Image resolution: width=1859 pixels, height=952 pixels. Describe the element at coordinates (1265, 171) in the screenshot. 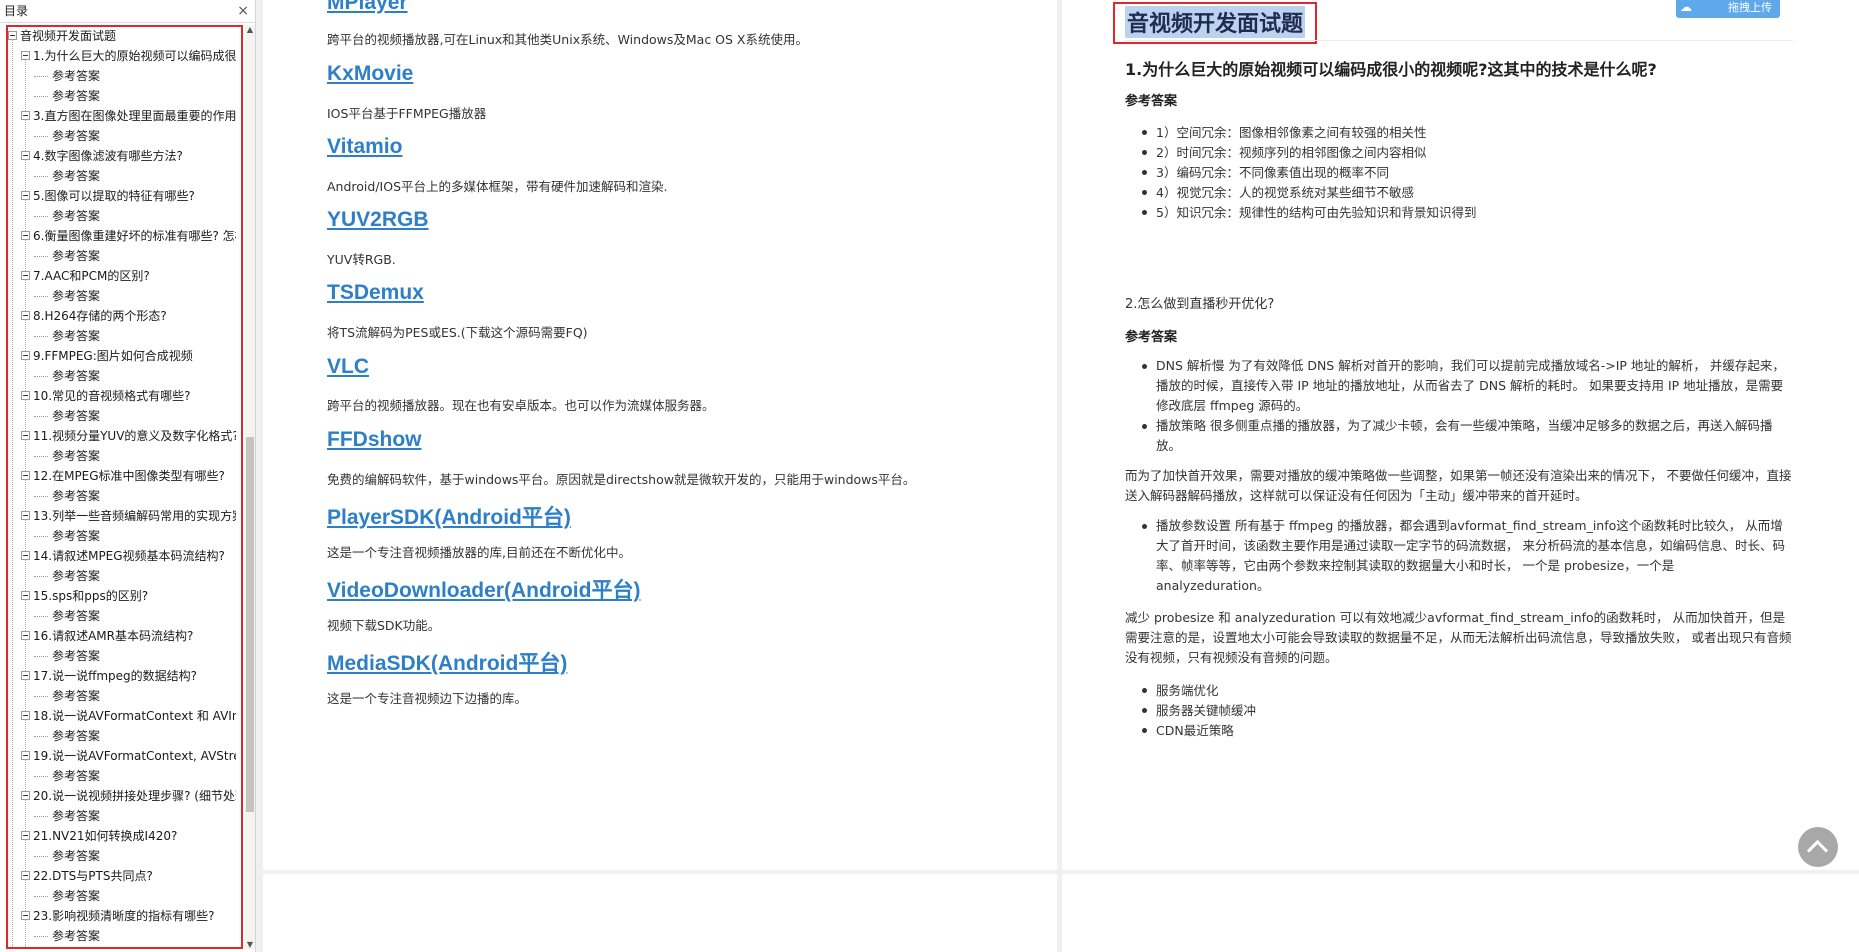

I see `list-item: 3）编码冗余：不同像素值出现的概率不同` at that location.